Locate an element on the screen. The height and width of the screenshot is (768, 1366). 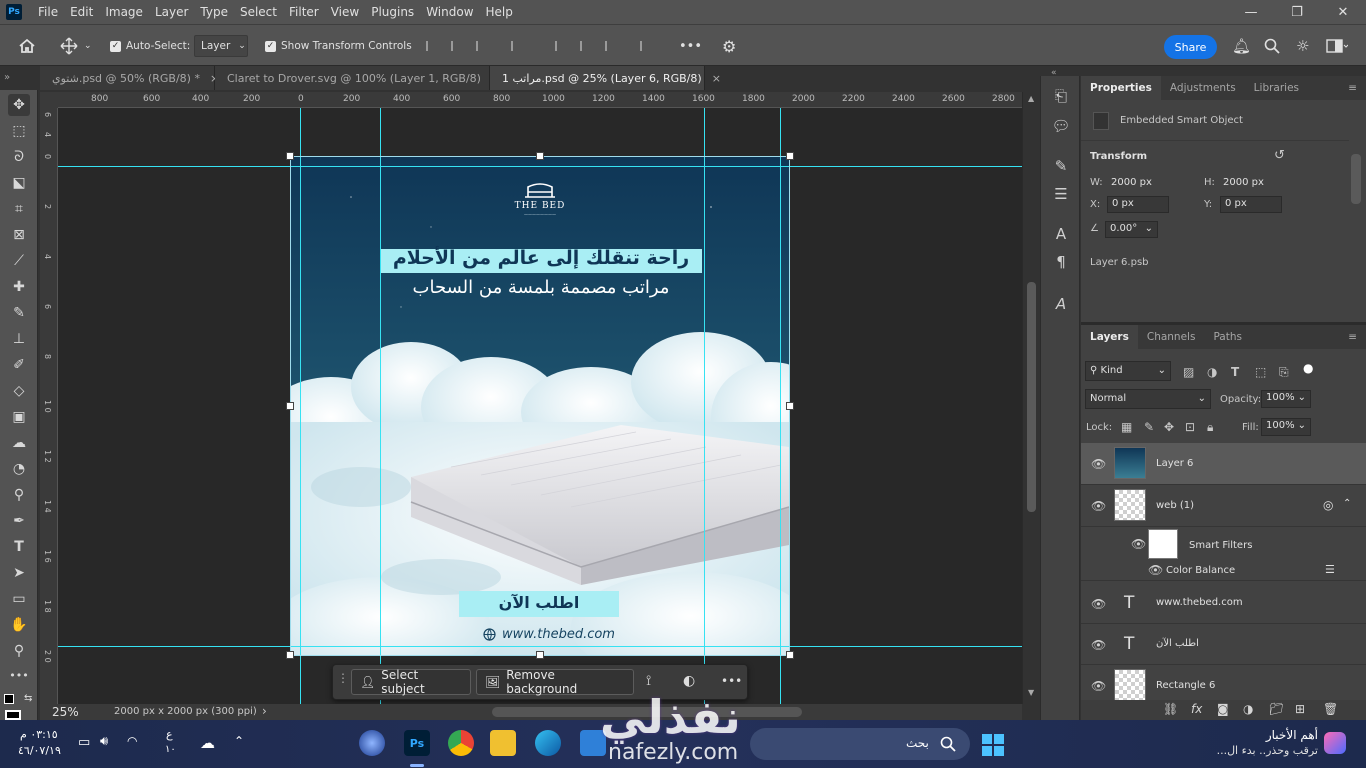
new-layer-icon: ⊞ is located at coordinates (1300, 709).